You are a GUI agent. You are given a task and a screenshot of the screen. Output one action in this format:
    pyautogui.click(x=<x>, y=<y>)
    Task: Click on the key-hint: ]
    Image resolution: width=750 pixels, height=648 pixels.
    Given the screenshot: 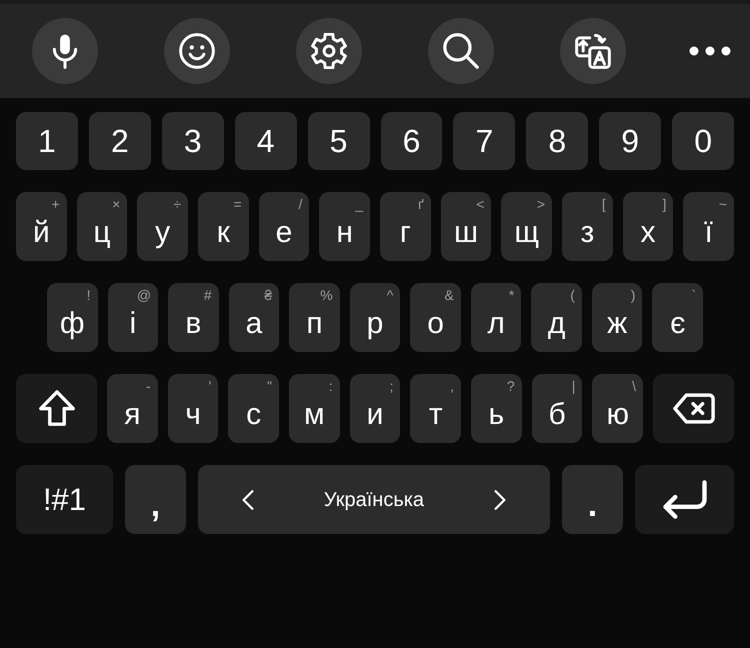 What is the action you would take?
    pyautogui.click(x=664, y=204)
    